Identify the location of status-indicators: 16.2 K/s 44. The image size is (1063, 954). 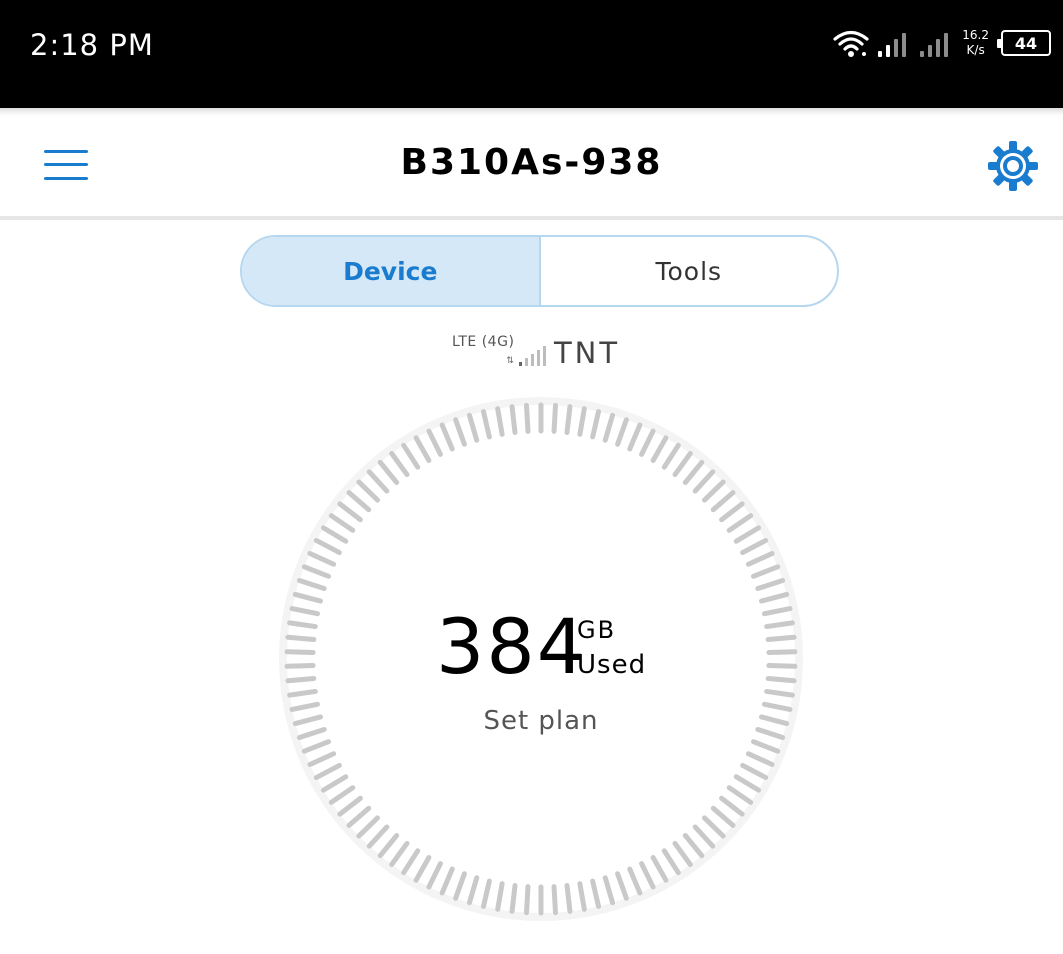
(941, 43).